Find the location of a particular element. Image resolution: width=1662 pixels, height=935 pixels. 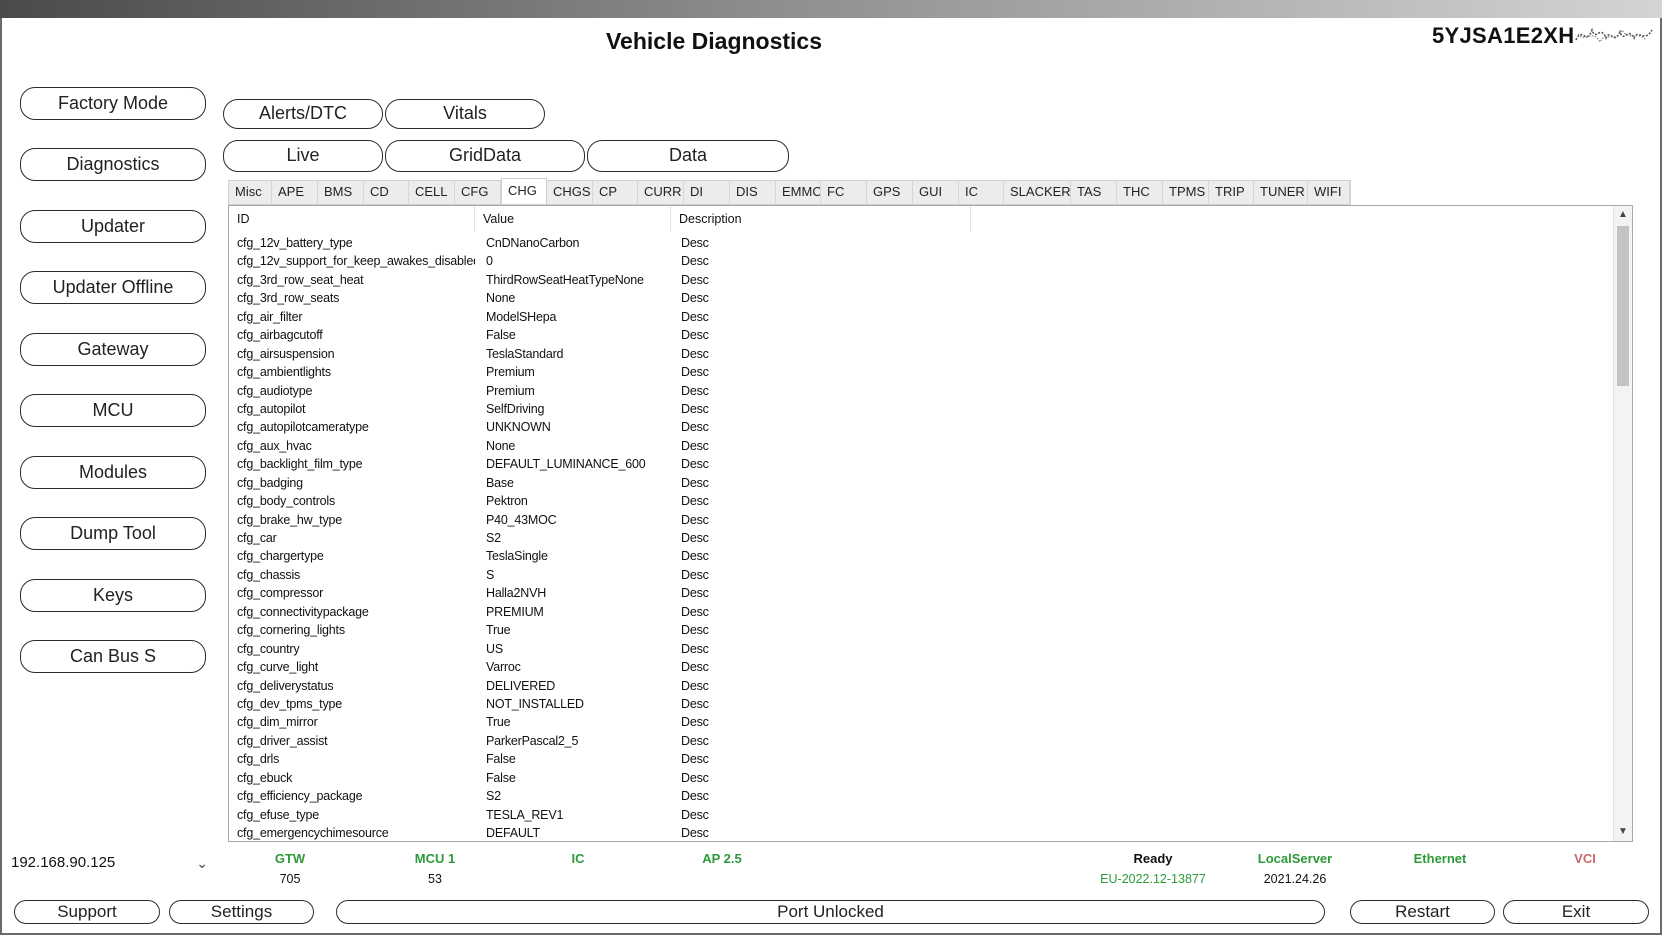

table-row: cfg_aux_hvac None Desc is located at coordinates (921, 446).